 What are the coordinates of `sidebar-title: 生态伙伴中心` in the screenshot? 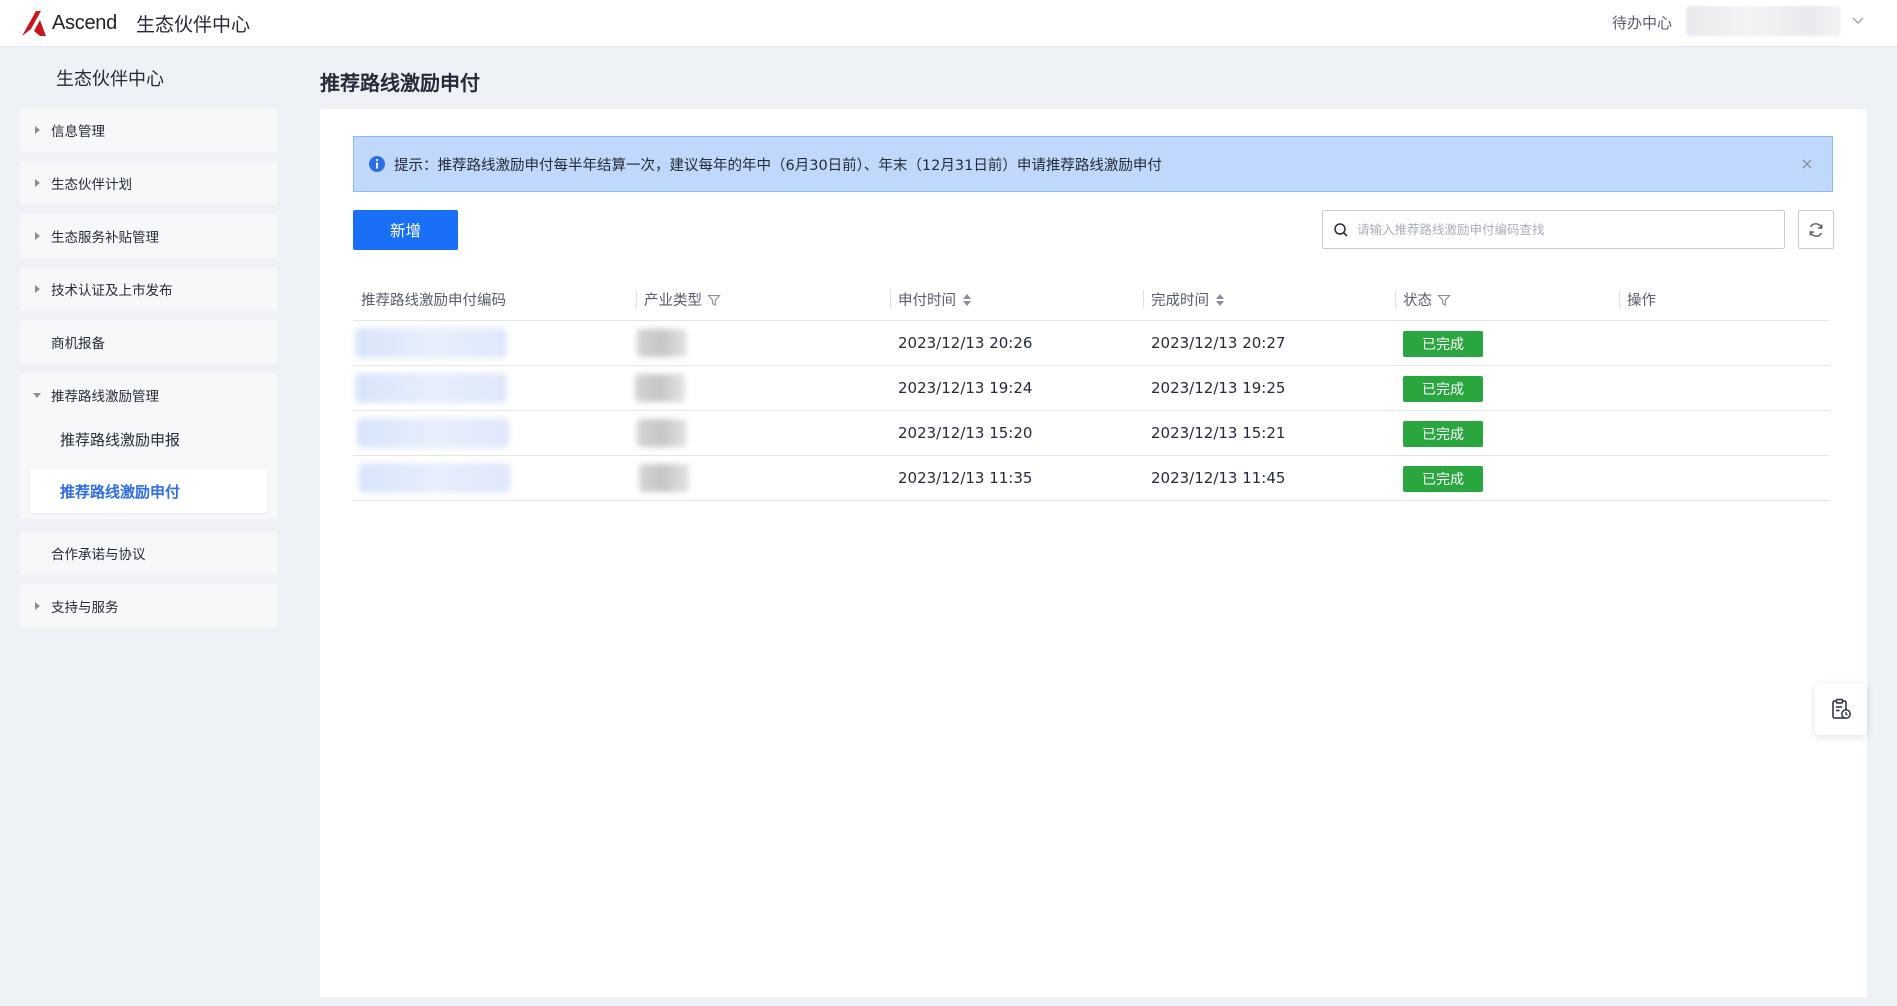 It's located at (110, 79).